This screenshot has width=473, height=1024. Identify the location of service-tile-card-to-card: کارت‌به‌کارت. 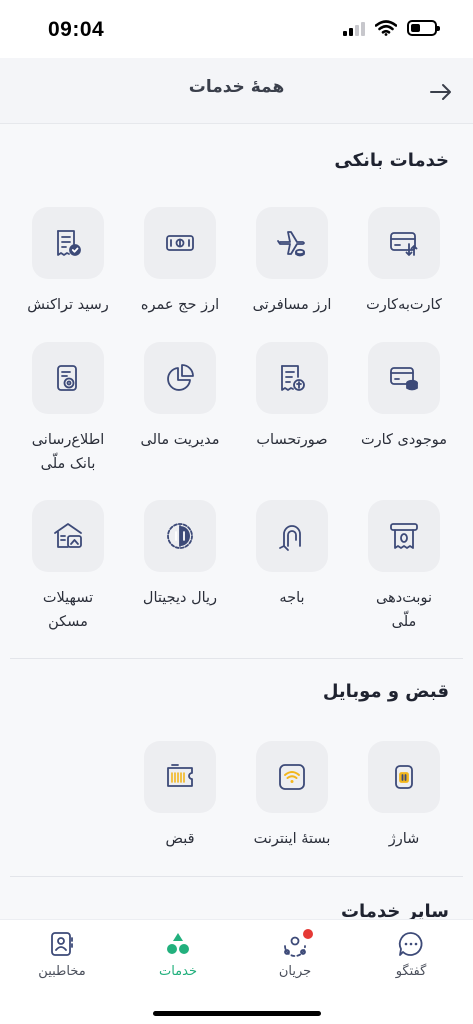
(404, 262).